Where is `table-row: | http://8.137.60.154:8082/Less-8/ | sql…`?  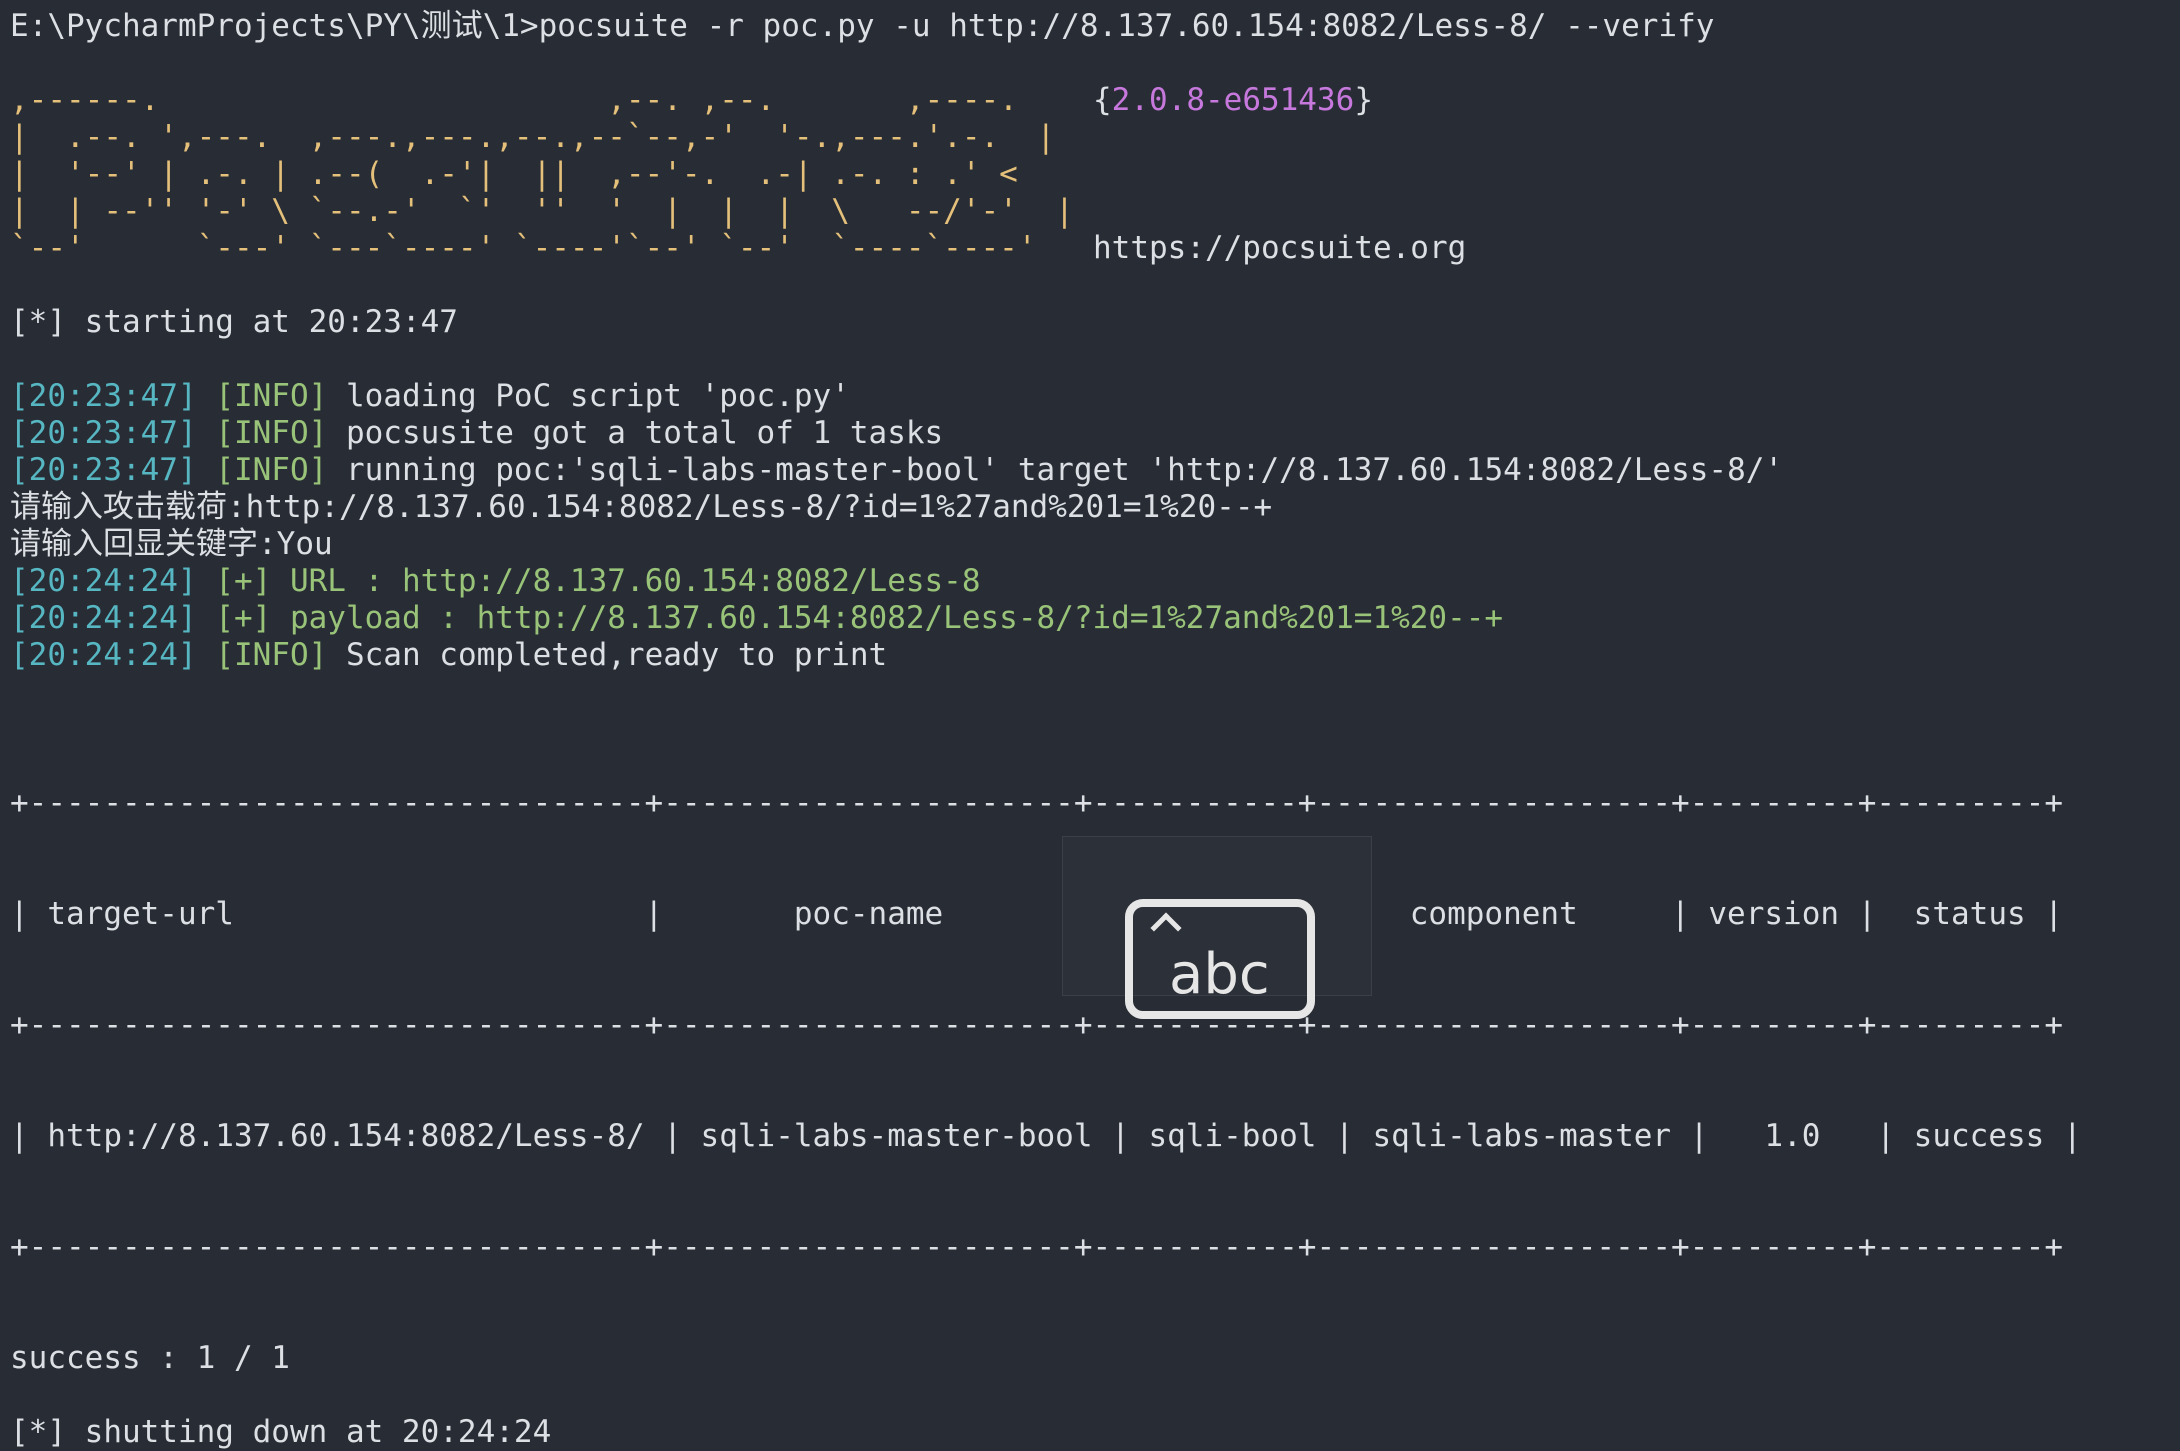
table-row: | http://8.137.60.154:8082/Less-8/ | sql… is located at coordinates (1046, 1136).